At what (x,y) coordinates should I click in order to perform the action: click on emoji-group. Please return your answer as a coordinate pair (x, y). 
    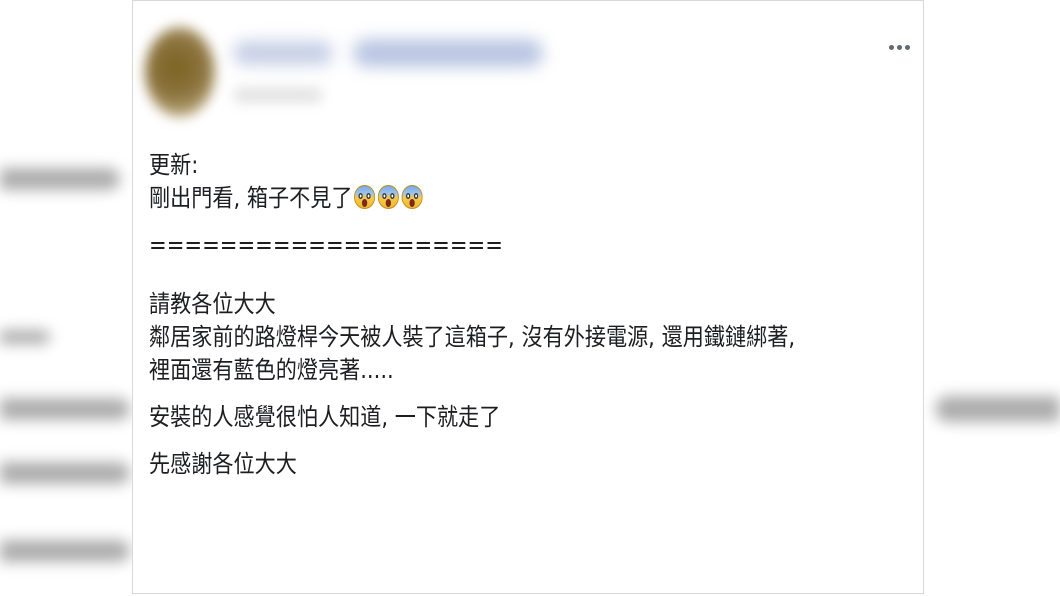
    Looking at the image, I should click on (388, 197).